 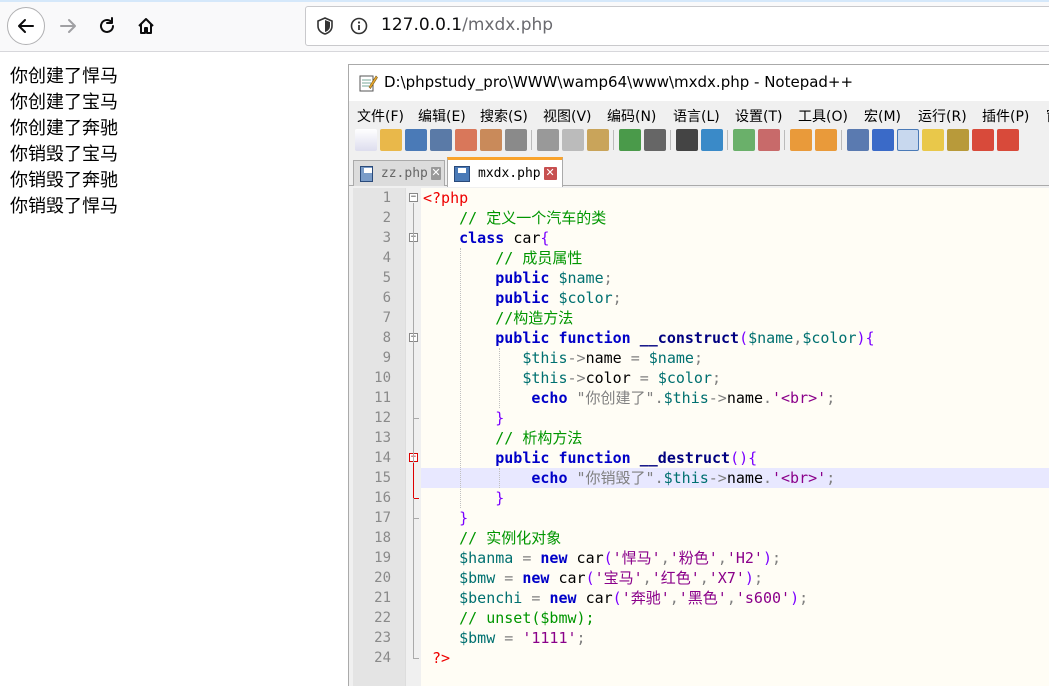 What do you see at coordinates (416, 140) in the screenshot?
I see `save-icon` at bounding box center [416, 140].